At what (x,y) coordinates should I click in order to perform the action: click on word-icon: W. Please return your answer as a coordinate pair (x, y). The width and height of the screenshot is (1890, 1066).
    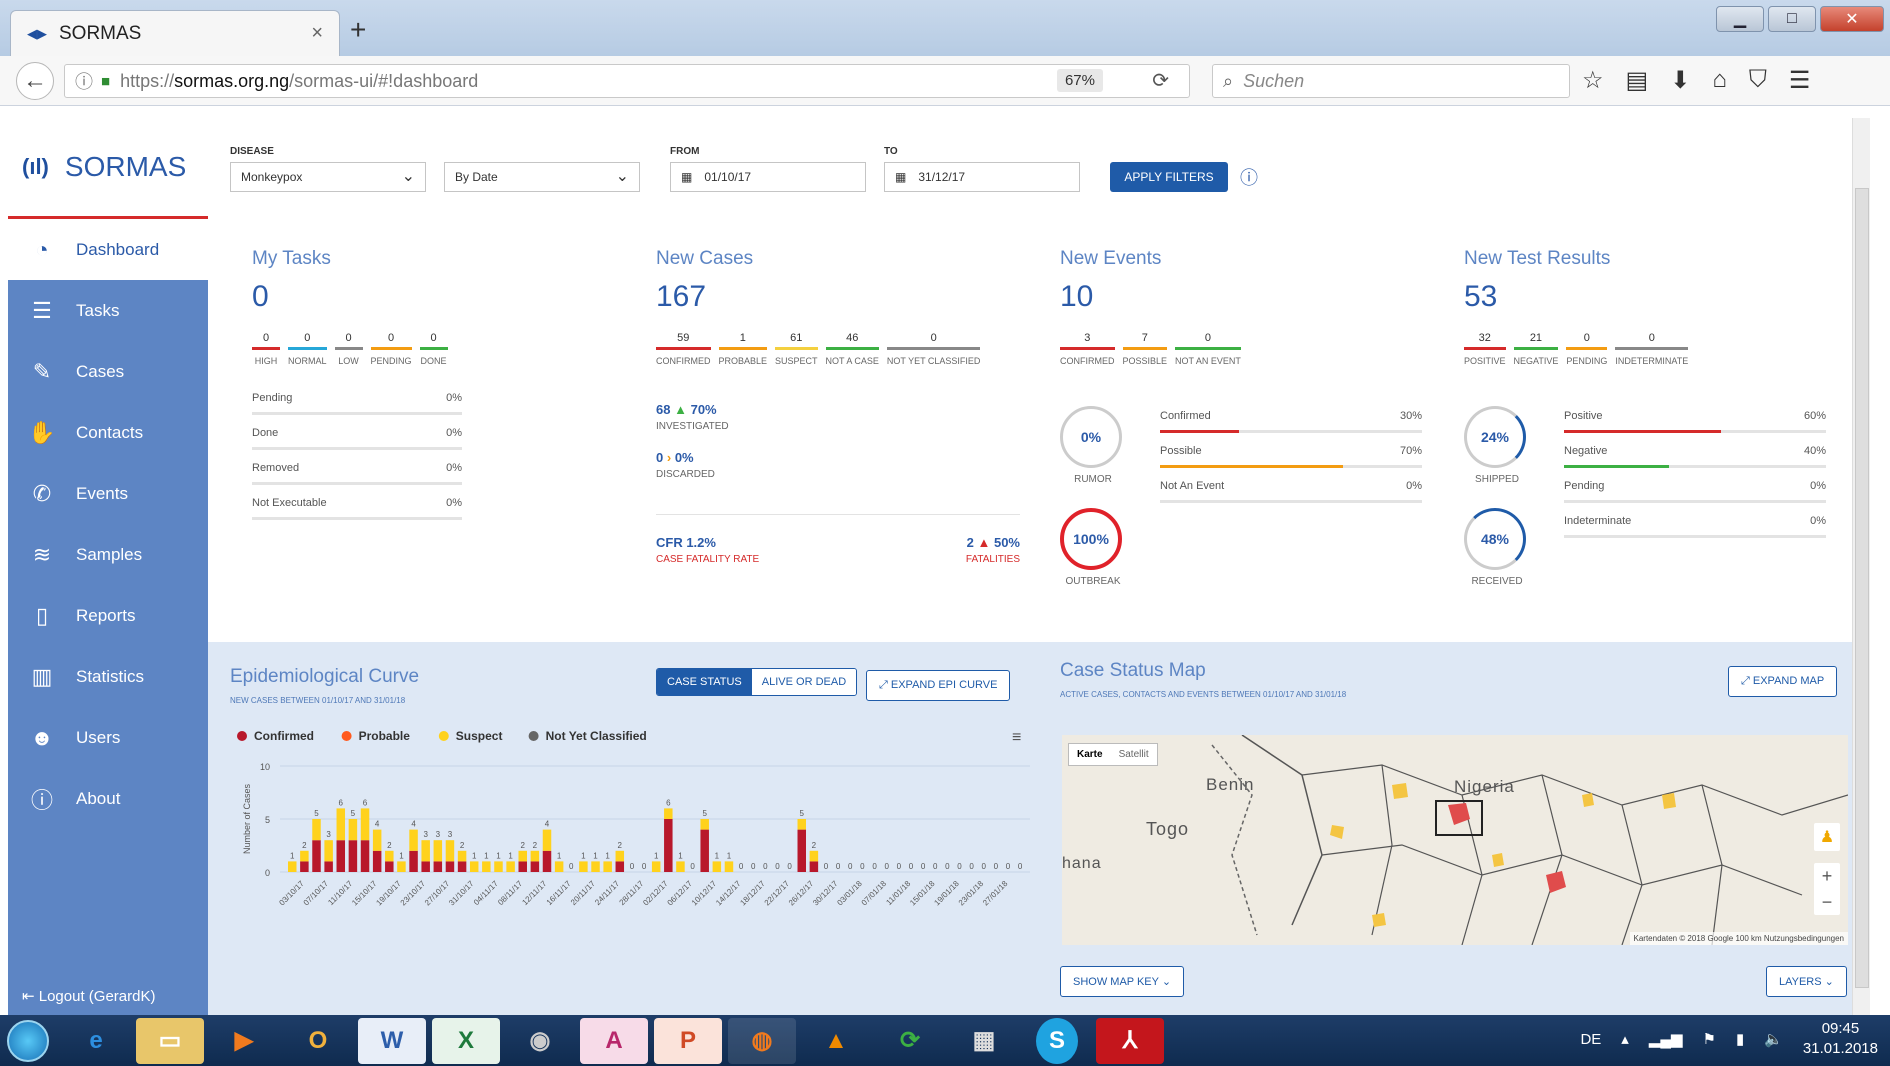
    Looking at the image, I should click on (392, 1040).